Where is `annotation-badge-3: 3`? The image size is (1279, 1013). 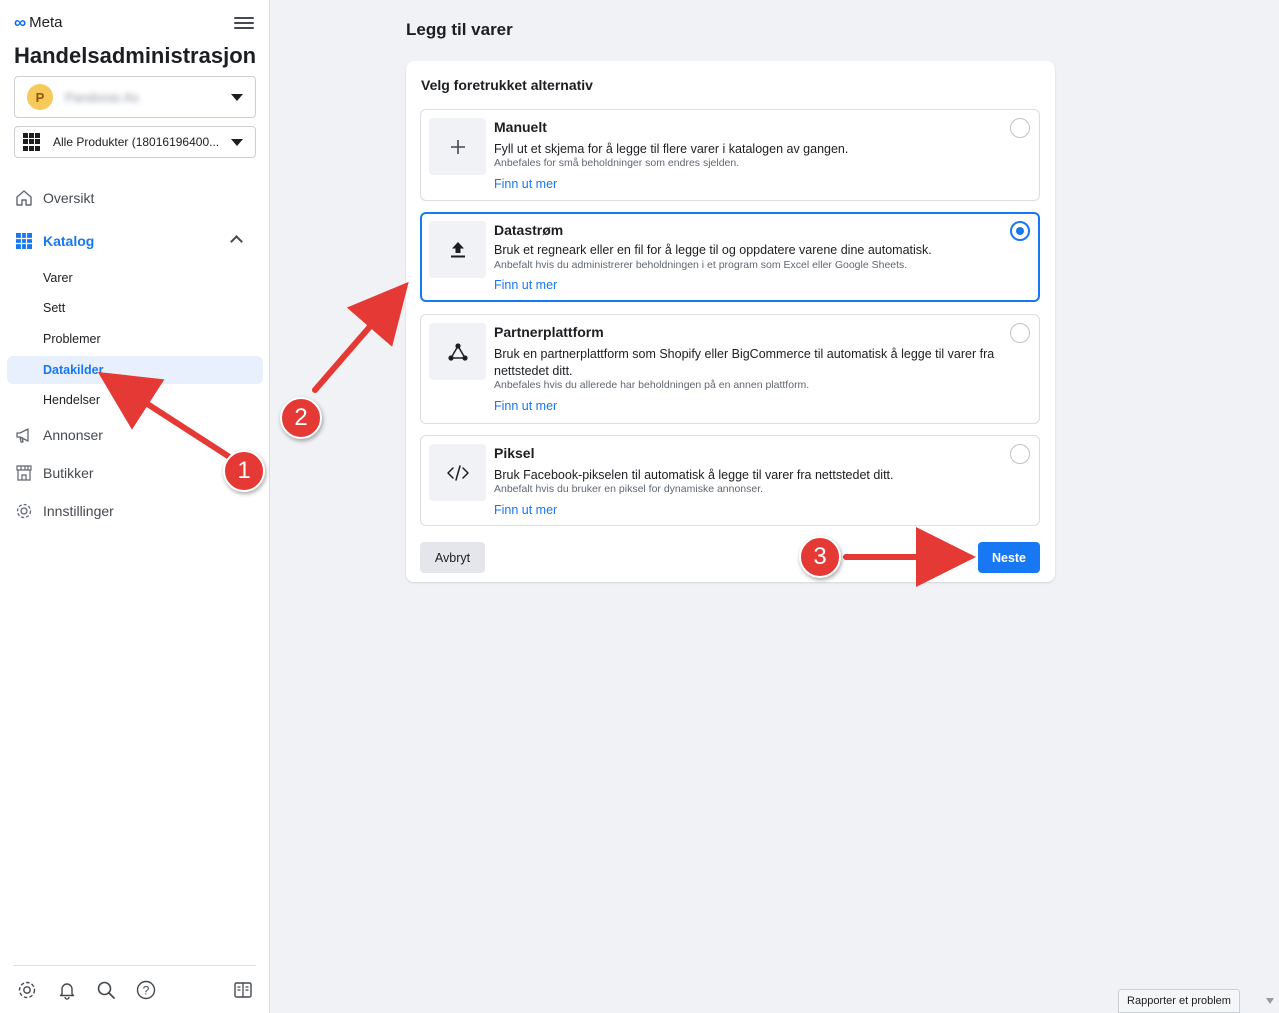
annotation-badge-3: 3 is located at coordinates (820, 557).